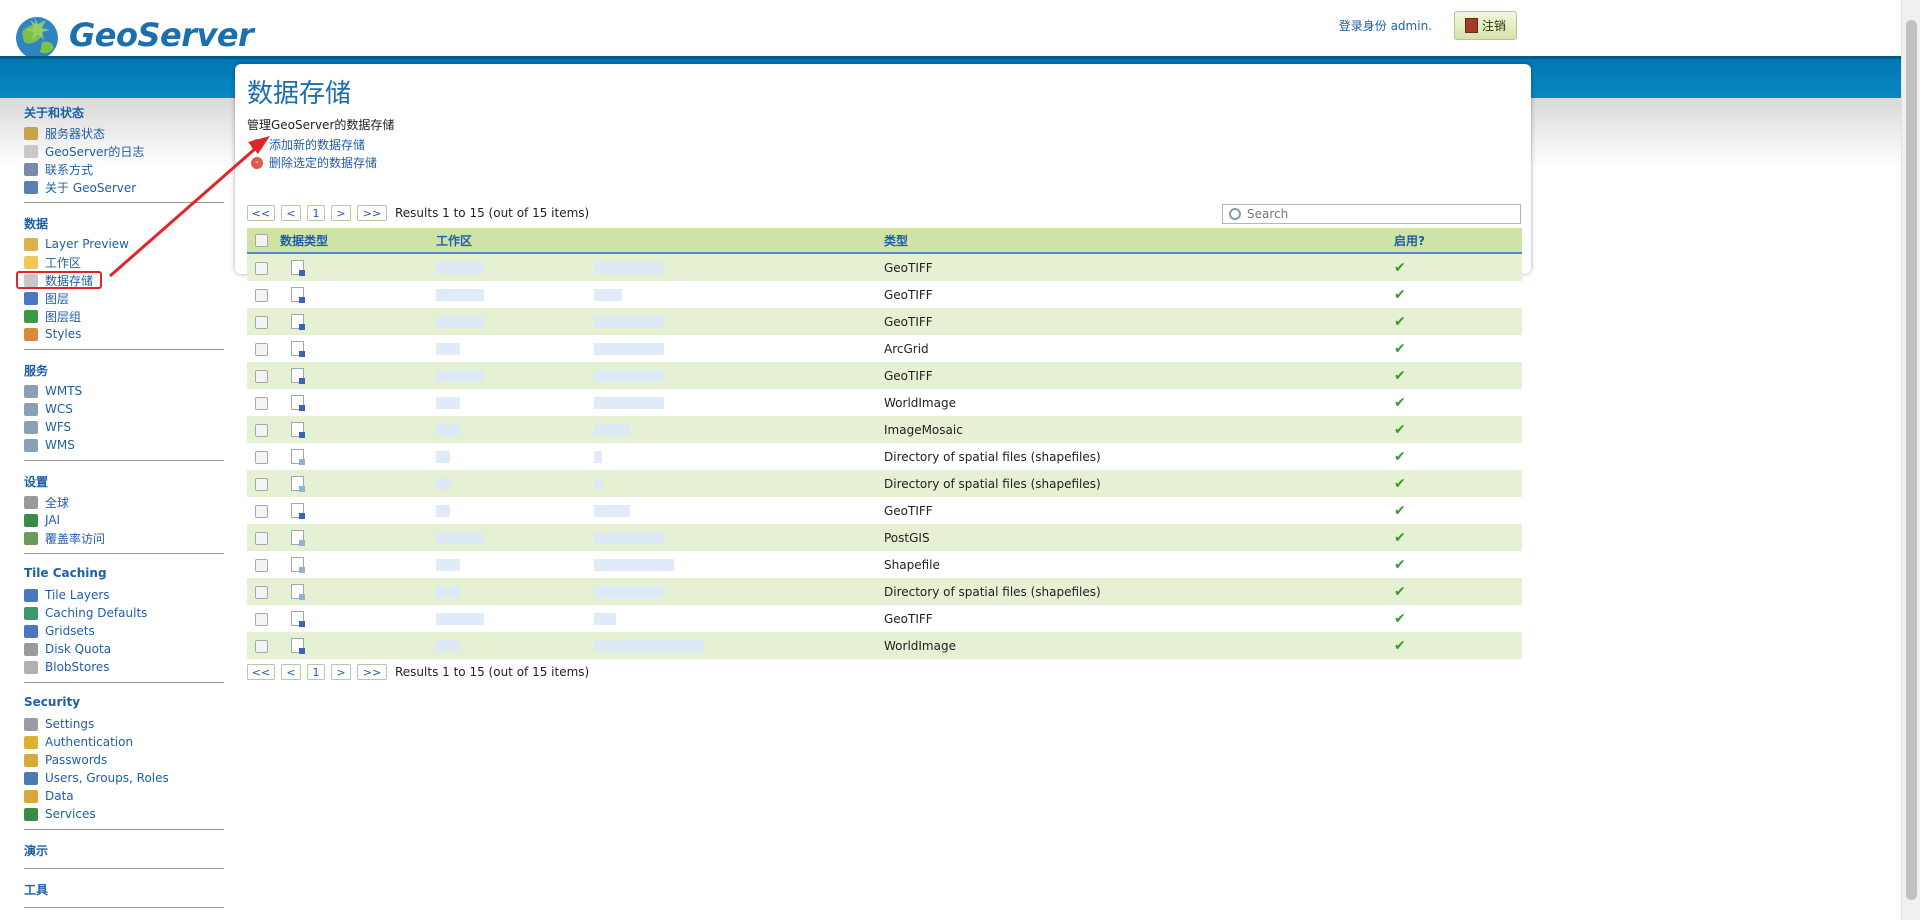 This screenshot has width=1920, height=920. I want to click on sidebar-item: WFS, so click(124, 427).